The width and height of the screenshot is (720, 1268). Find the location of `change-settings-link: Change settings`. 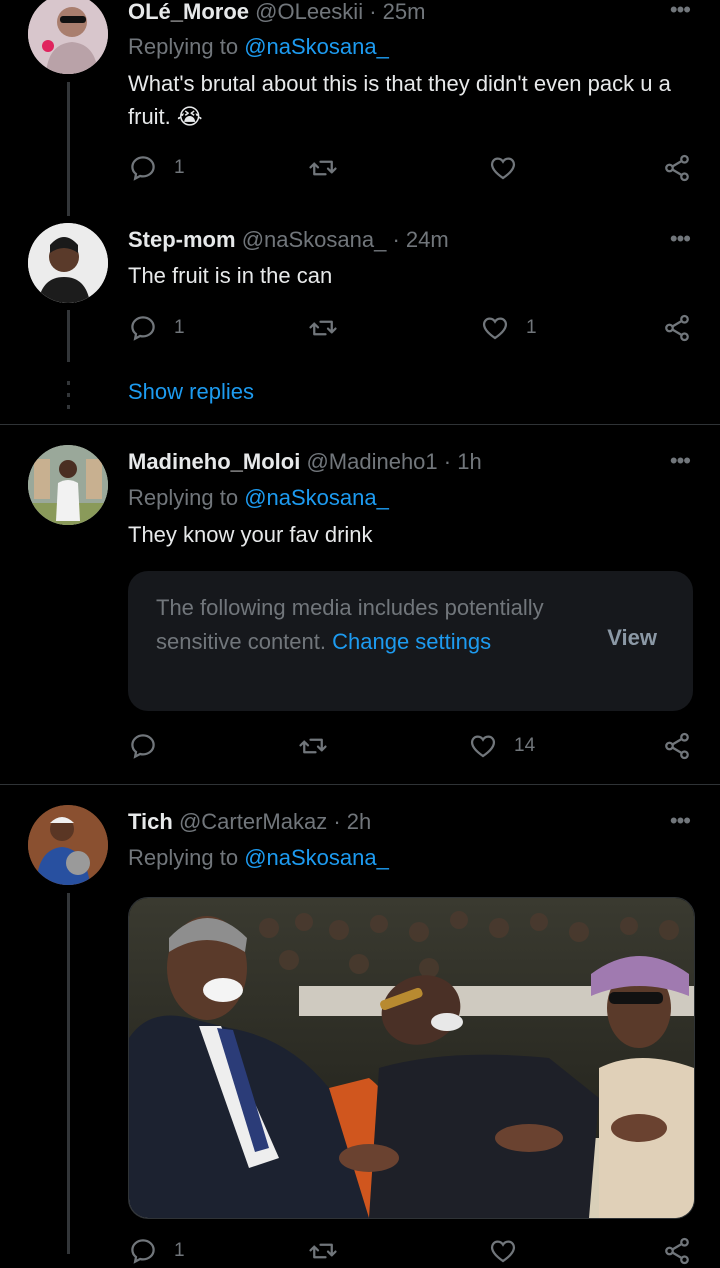

change-settings-link: Change settings is located at coordinates (411, 641).